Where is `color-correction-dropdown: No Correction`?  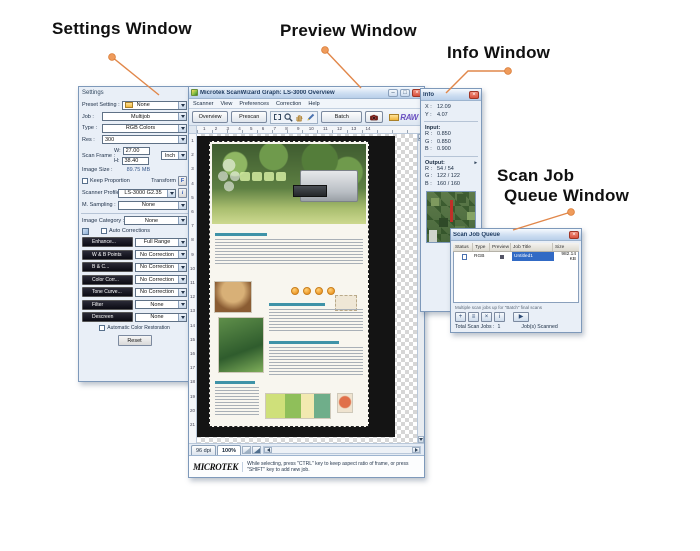 color-correction-dropdown: No Correction is located at coordinates (161, 279).